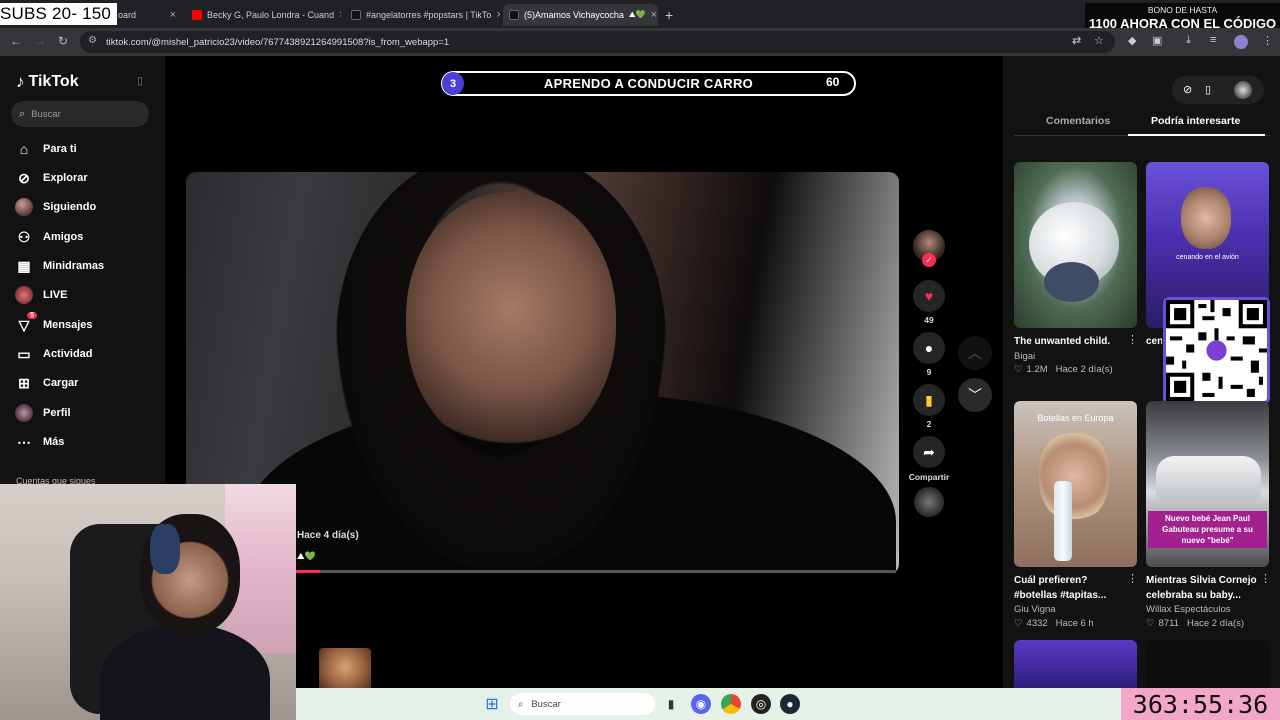 This screenshot has height=720, width=1280. Describe the element at coordinates (929, 260) in the screenshot. I see `follow-check-icon: ✓` at that location.